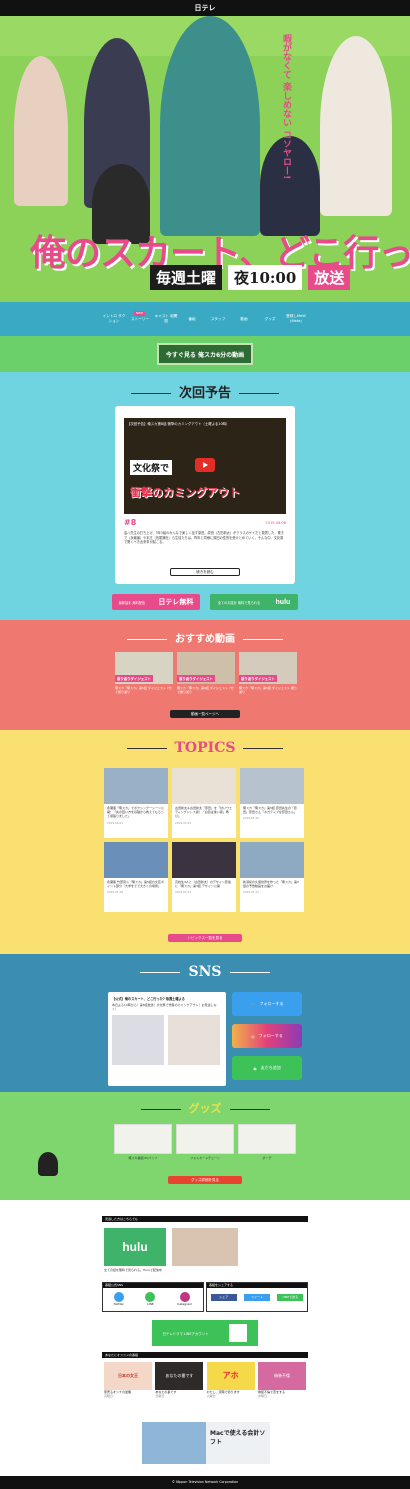 The width and height of the screenshot is (410, 1489). I want to click on instagram-icon, so click(184, 1297).